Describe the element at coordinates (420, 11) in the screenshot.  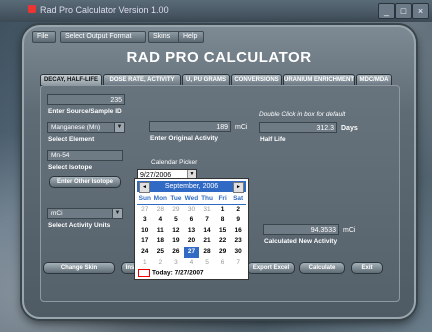
I see `close-icon: ×` at that location.